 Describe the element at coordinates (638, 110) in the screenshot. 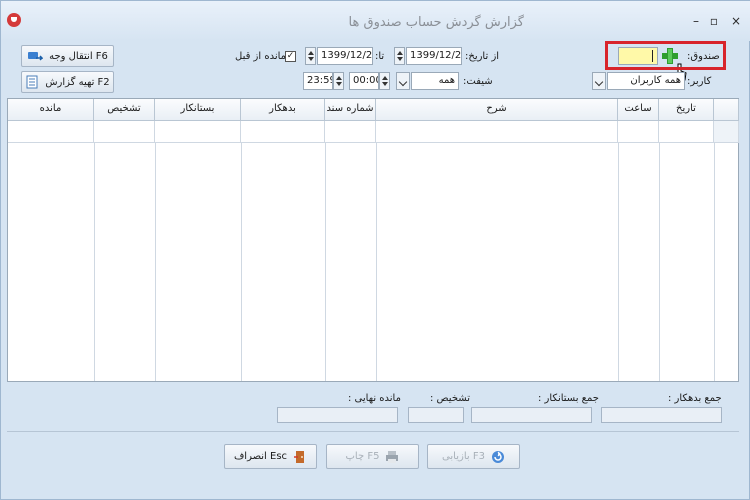

I see `grid-header-time: ساعت` at that location.